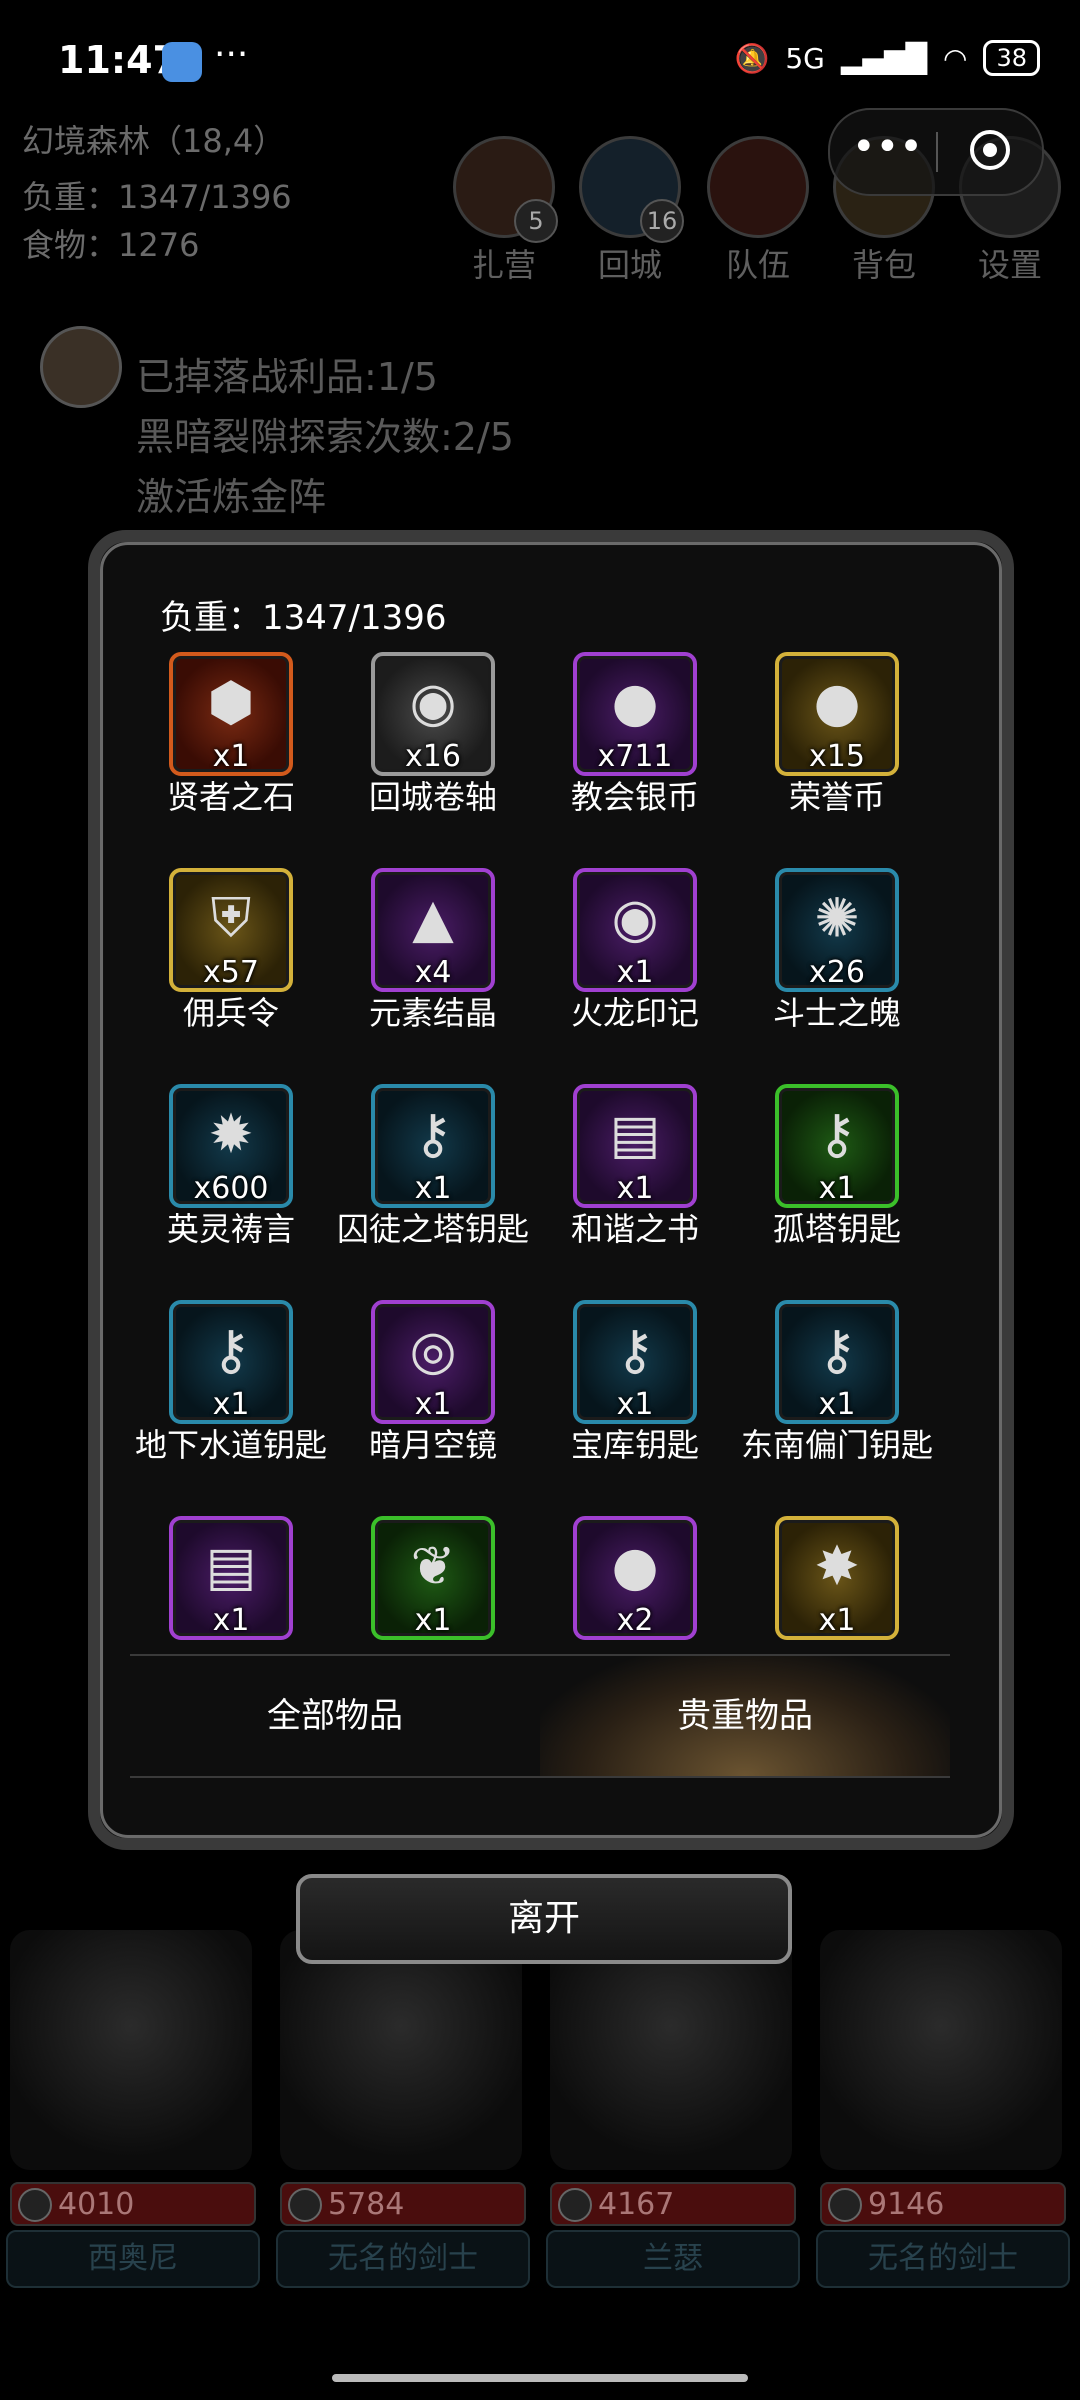  What do you see at coordinates (231, 918) in the screenshot?
I see `shield-icon: ⛨` at bounding box center [231, 918].